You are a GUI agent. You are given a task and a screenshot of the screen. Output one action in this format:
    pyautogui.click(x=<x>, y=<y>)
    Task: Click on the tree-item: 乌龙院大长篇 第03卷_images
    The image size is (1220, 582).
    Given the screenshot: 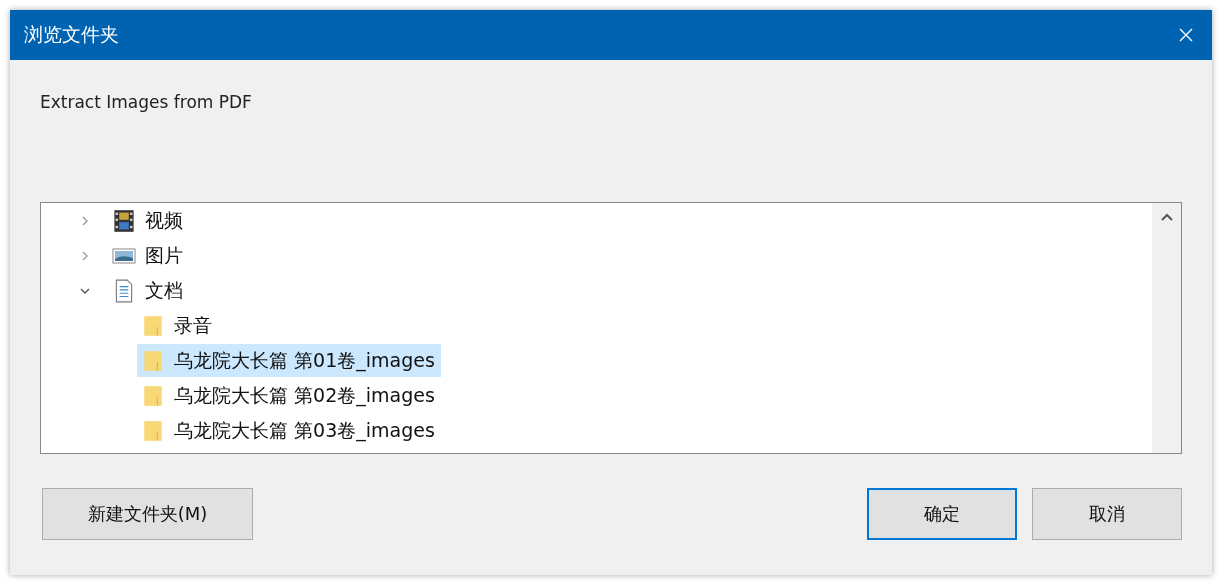 What is the action you would take?
    pyautogui.click(x=289, y=430)
    